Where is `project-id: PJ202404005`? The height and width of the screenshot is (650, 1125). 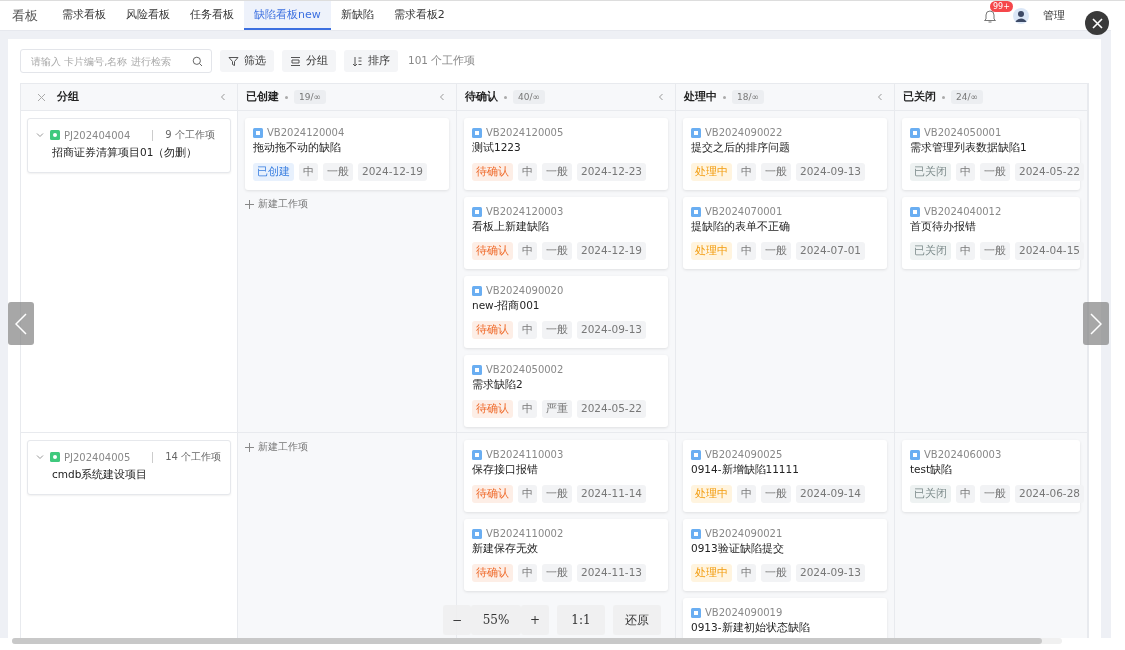
project-id: PJ202404005 is located at coordinates (97, 457).